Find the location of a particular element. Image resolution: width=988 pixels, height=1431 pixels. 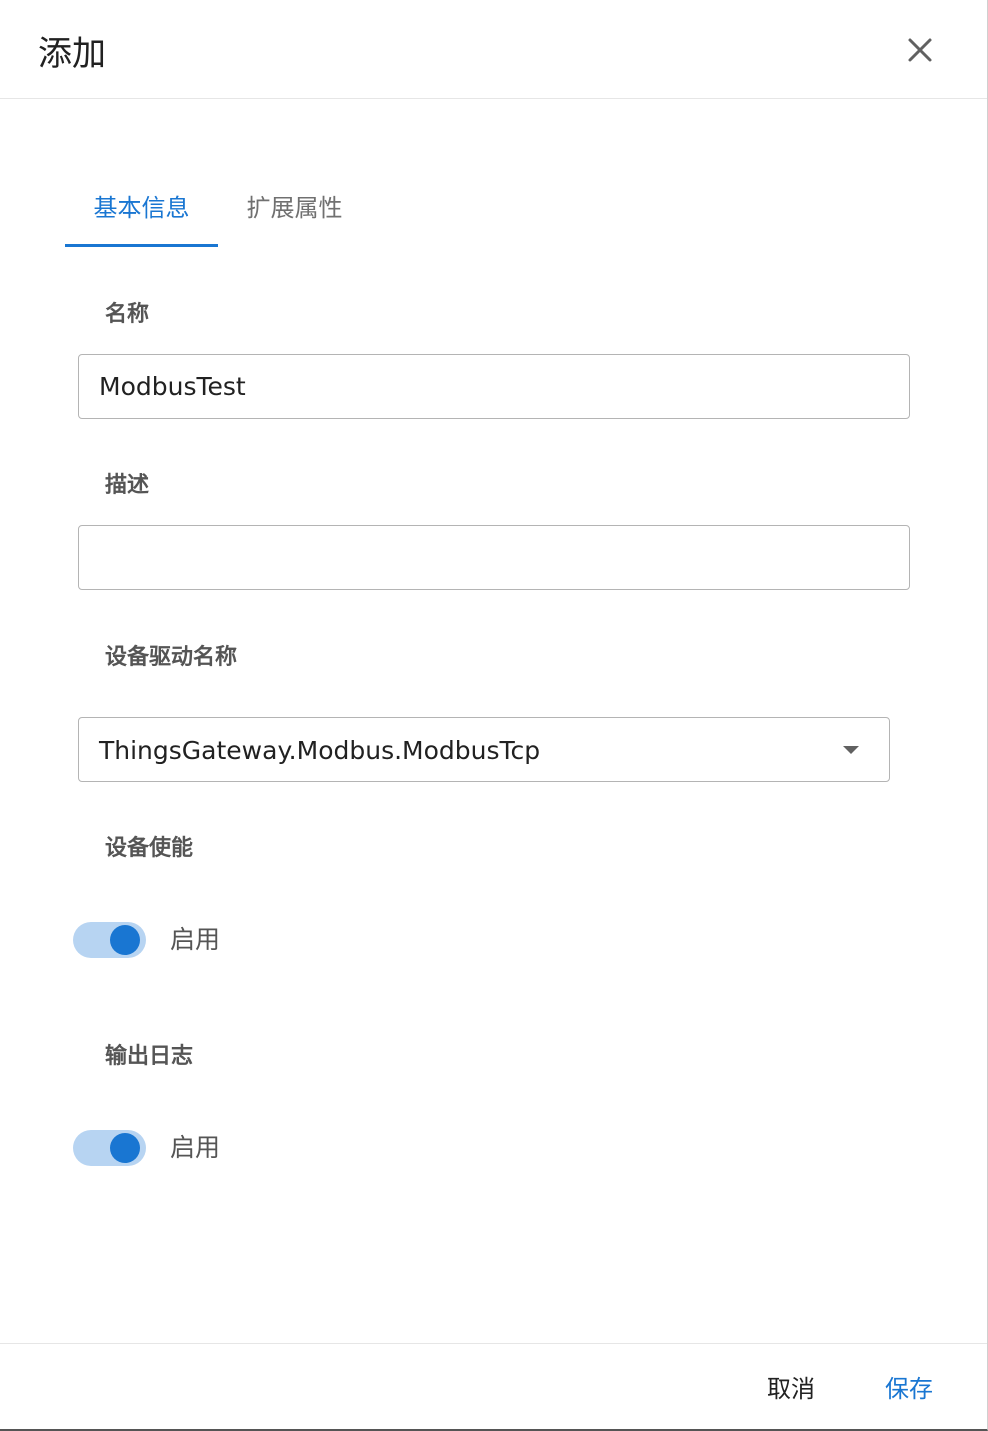

tab-basic-info: 基本信息 is located at coordinates (141, 214).